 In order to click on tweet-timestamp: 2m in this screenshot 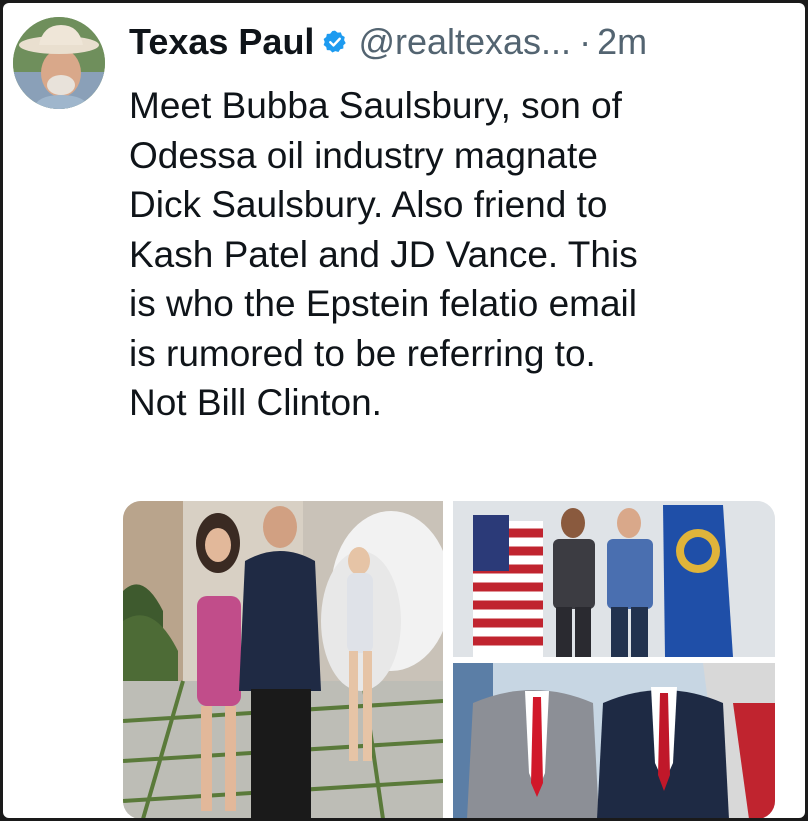, I will do `click(622, 42)`.